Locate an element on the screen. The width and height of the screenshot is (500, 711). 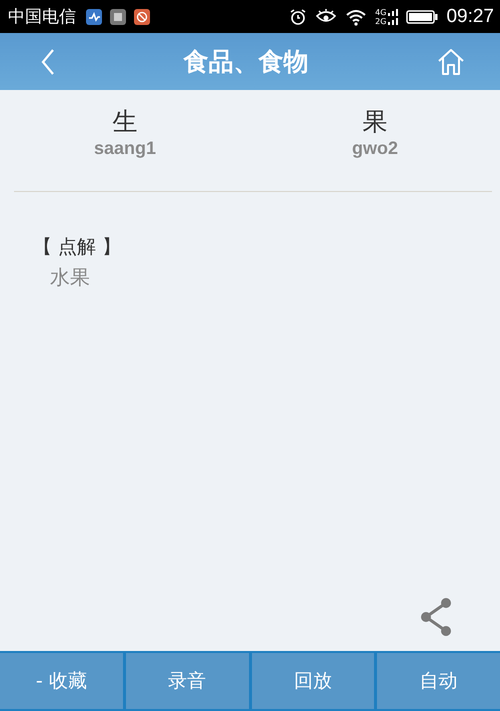
back-icon is located at coordinates (48, 62).